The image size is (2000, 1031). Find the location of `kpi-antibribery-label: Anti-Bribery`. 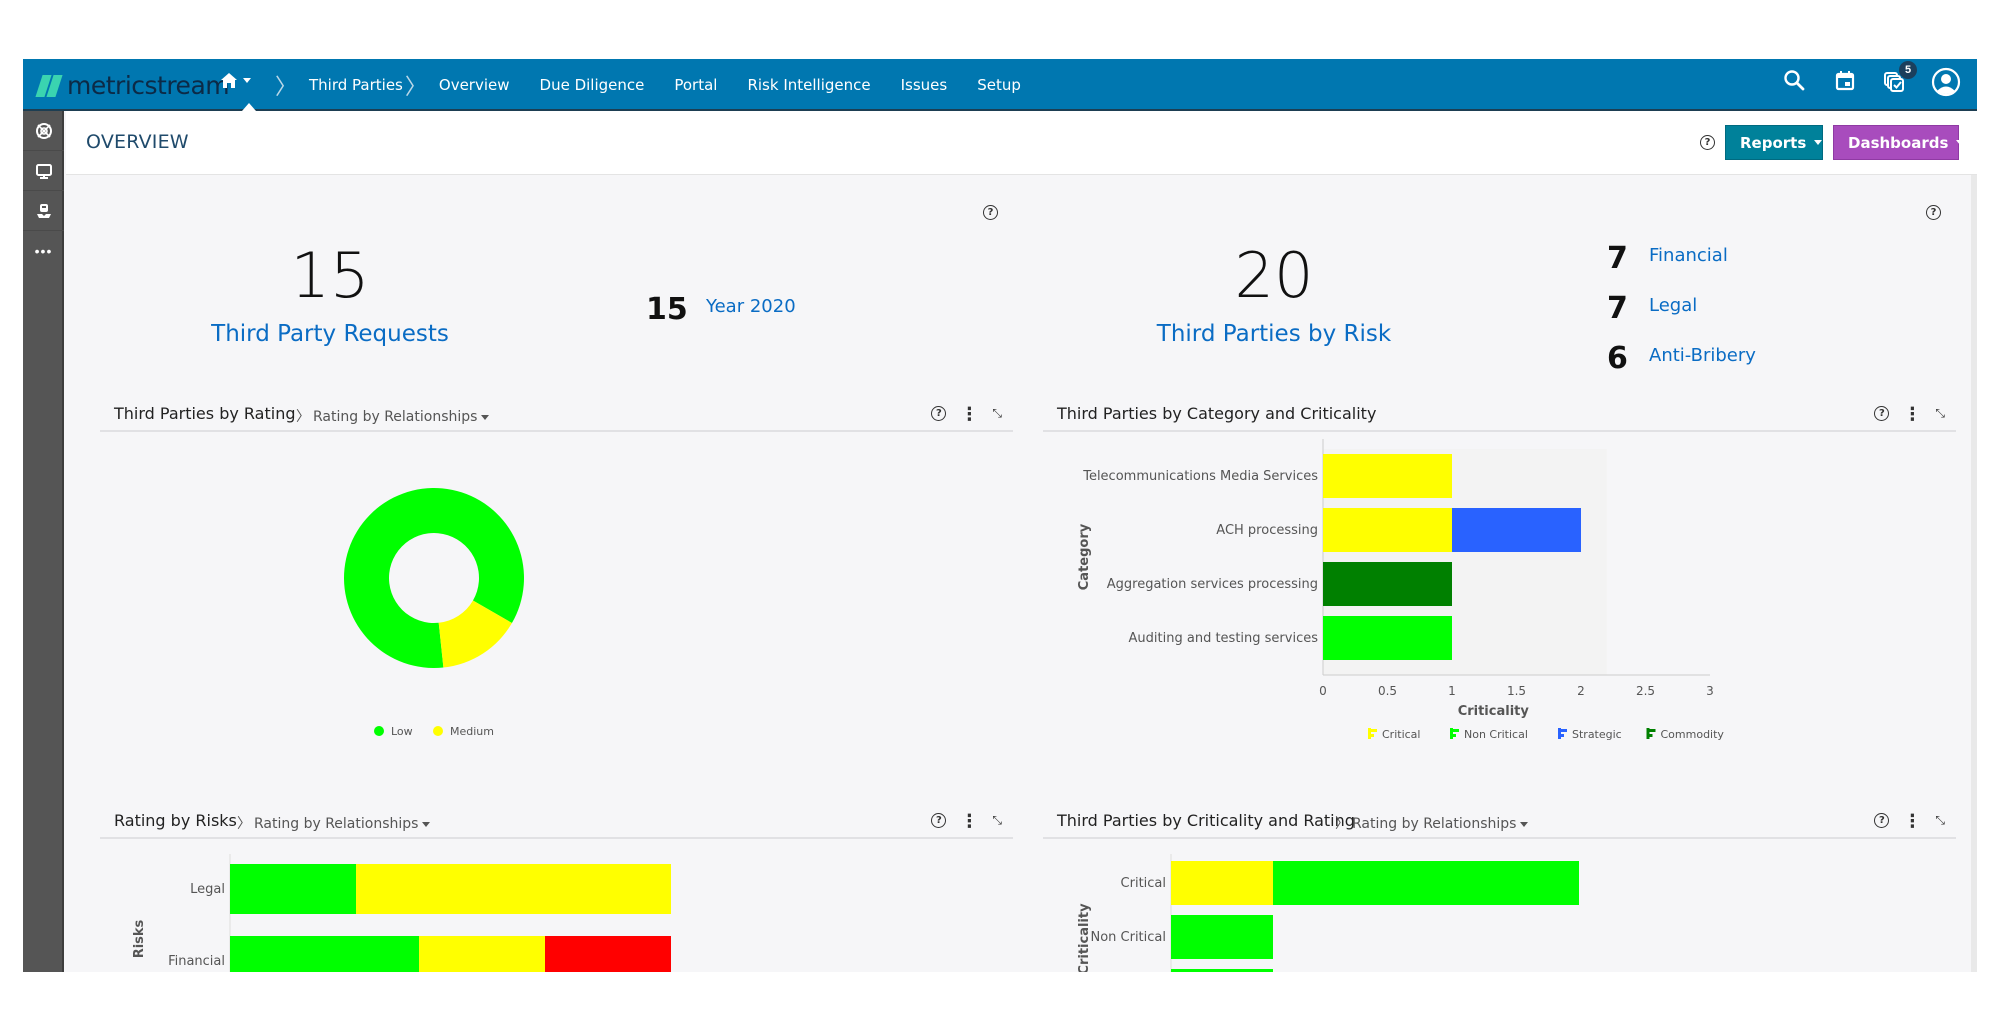

kpi-antibribery-label: Anti-Bribery is located at coordinates (1702, 355).